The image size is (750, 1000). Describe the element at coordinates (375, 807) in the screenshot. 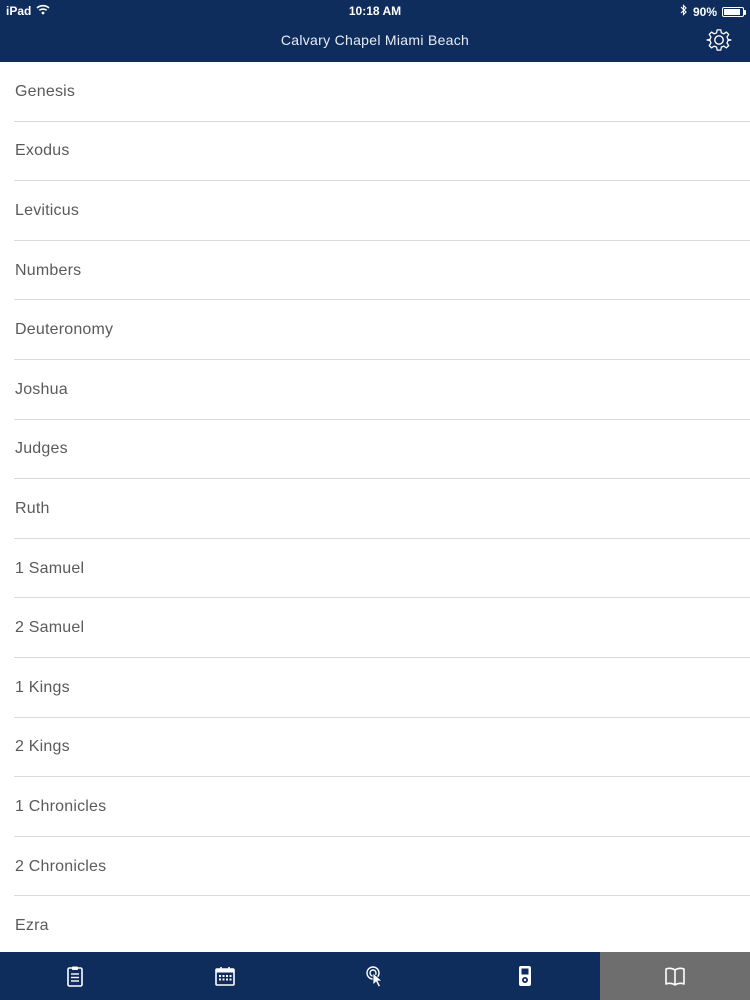

I see `list-item: 1 Chronicles` at that location.